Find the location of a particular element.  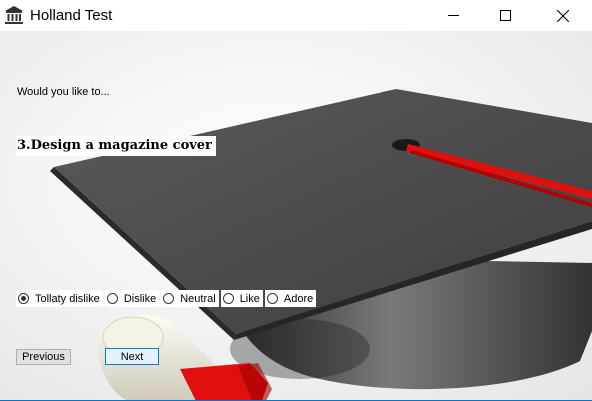

bank-building-icon is located at coordinates (14, 15).